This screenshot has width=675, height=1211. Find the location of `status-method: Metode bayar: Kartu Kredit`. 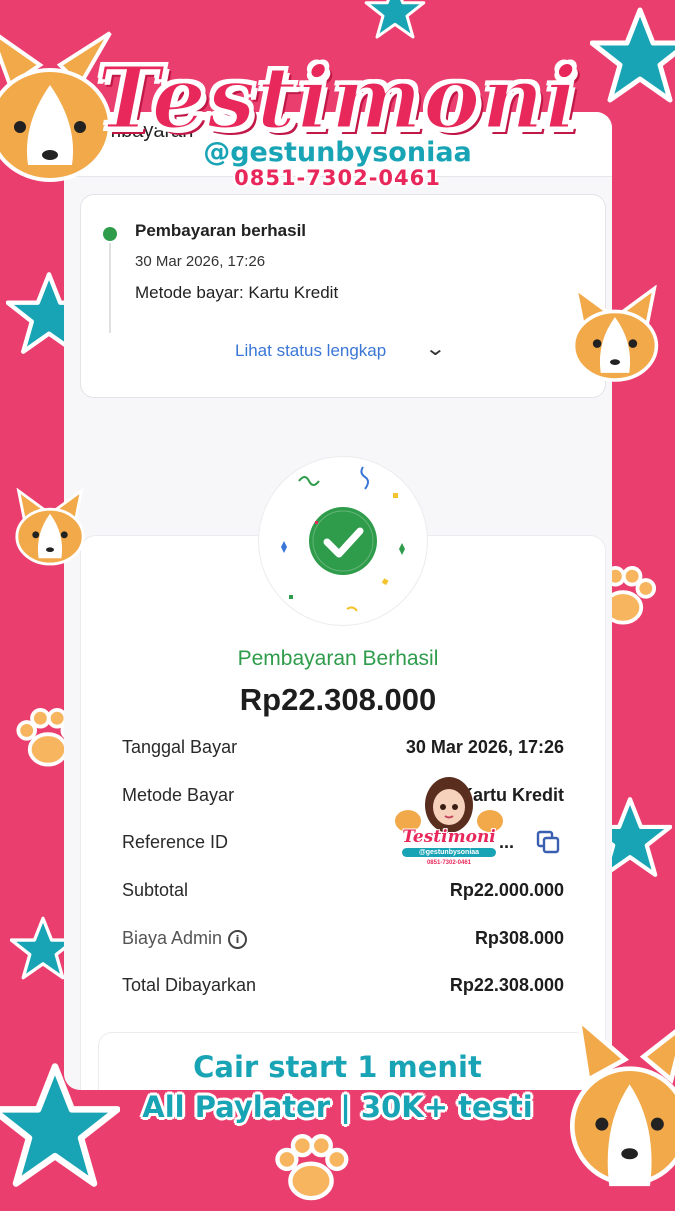

status-method: Metode bayar: Kartu Kredit is located at coordinates (236, 293).